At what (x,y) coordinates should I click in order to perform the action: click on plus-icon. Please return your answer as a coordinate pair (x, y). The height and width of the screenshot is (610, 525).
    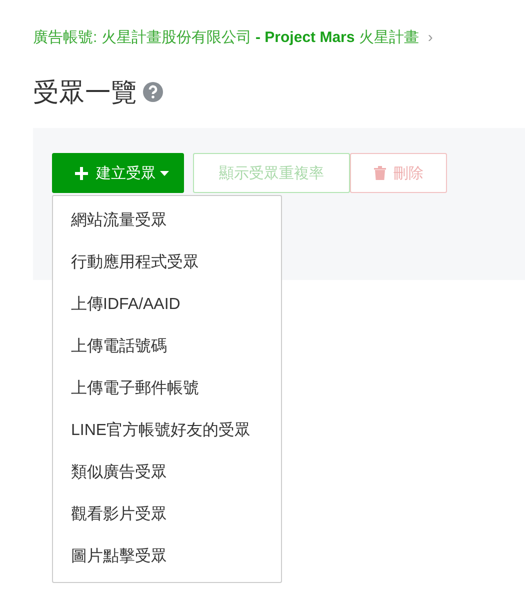
    Looking at the image, I should click on (81, 173).